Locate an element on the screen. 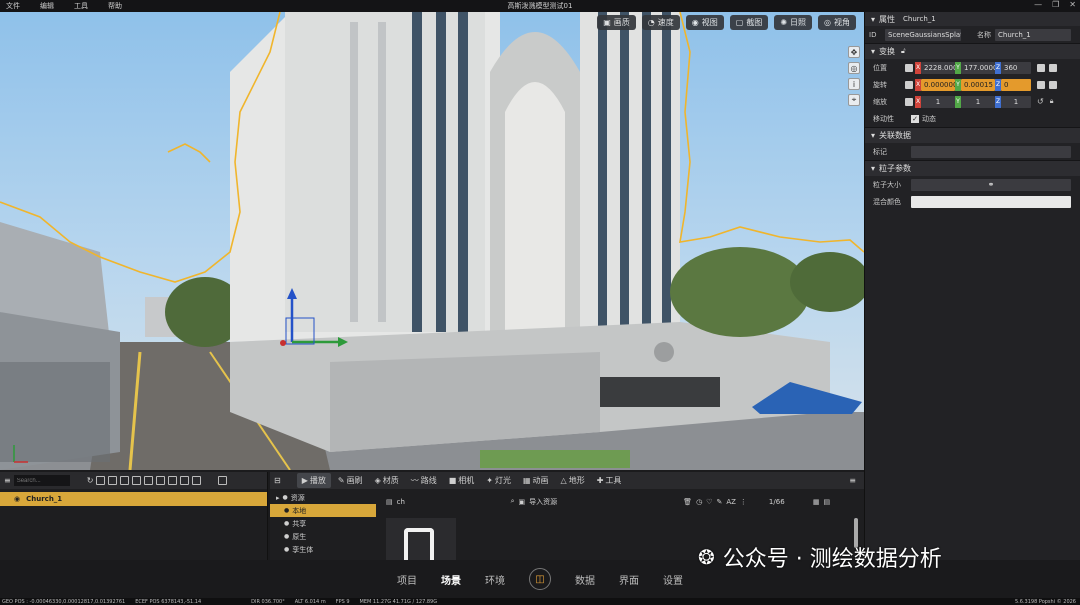 This screenshot has width=1080, height=605. tree-item: ● 本地 is located at coordinates (323, 510).